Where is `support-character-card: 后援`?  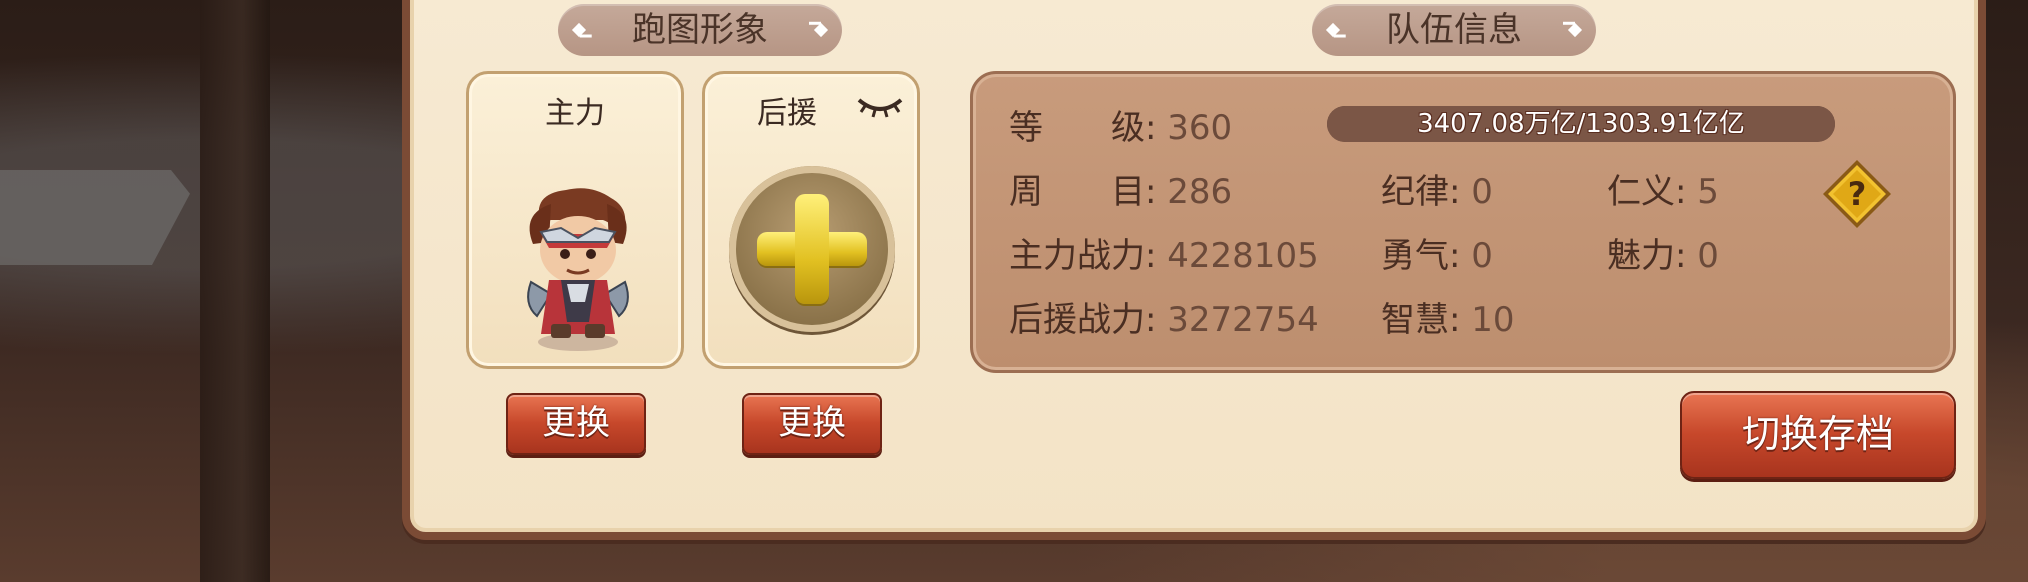 support-character-card: 后援 is located at coordinates (811, 220).